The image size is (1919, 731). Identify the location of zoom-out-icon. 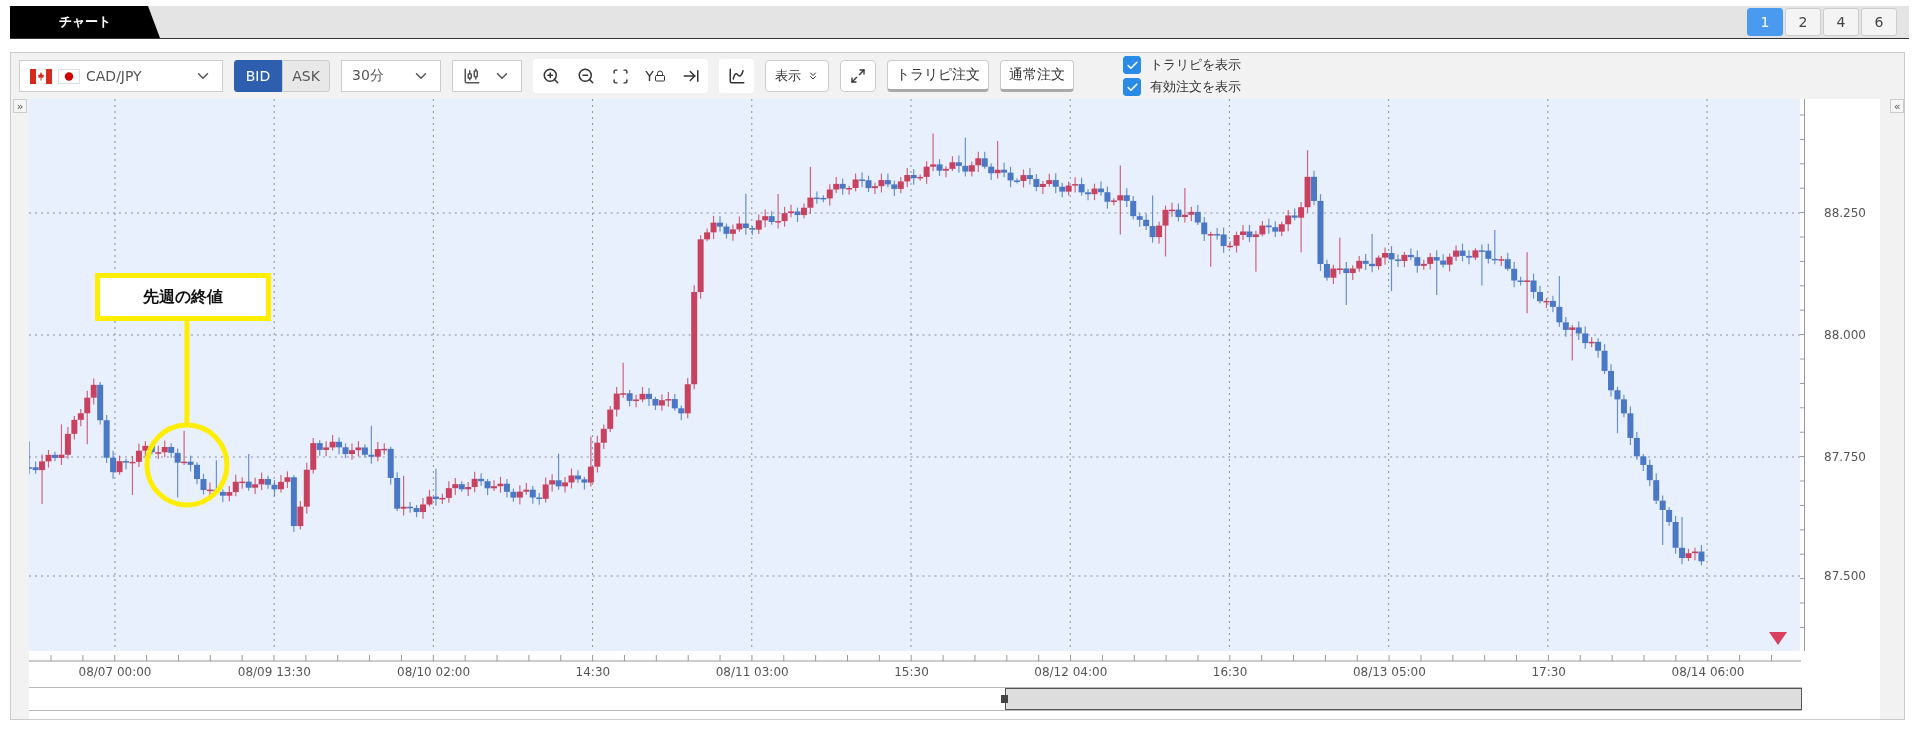
(585, 76).